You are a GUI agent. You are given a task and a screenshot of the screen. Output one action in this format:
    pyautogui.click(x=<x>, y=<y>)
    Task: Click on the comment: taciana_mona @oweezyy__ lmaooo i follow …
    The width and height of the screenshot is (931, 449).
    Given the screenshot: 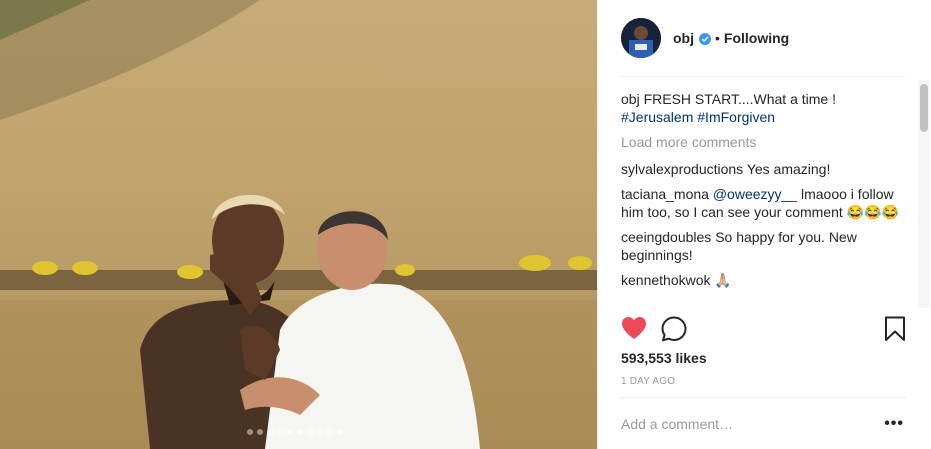 What is the action you would take?
    pyautogui.click(x=762, y=203)
    